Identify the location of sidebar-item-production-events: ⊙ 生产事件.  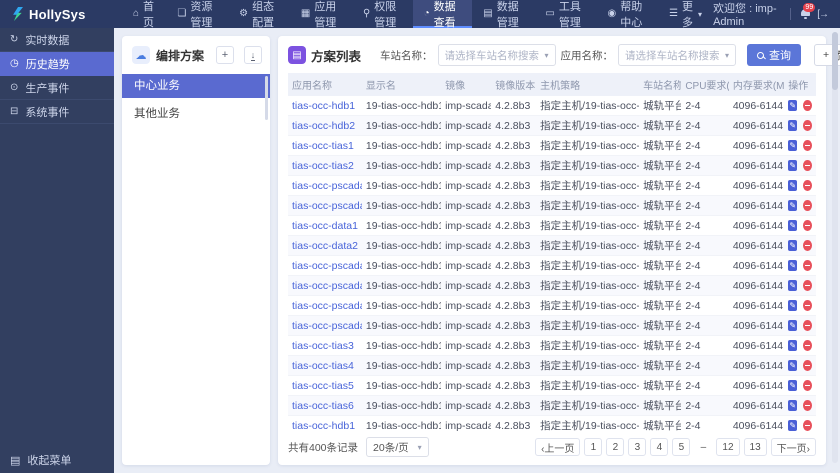
(57, 88).